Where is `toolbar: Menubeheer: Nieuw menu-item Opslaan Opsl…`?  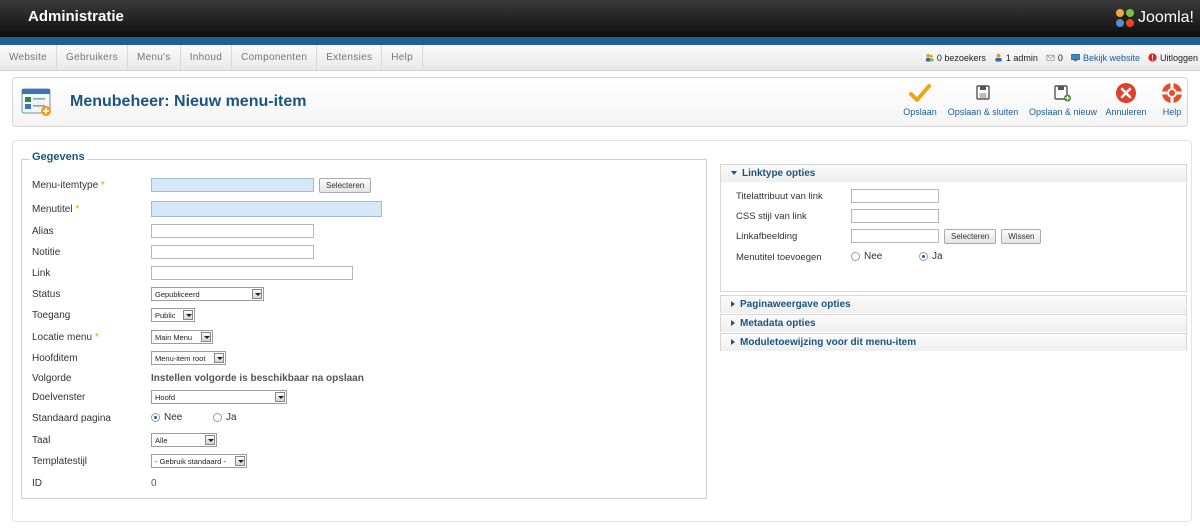
toolbar: Menubeheer: Nieuw menu-item Opslaan Opsl… is located at coordinates (600, 102).